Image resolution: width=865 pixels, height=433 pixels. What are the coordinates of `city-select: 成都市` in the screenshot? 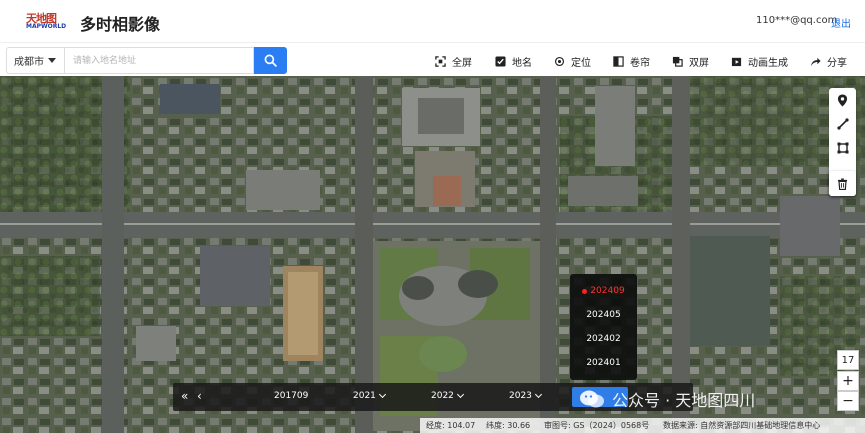 It's located at (35, 60).